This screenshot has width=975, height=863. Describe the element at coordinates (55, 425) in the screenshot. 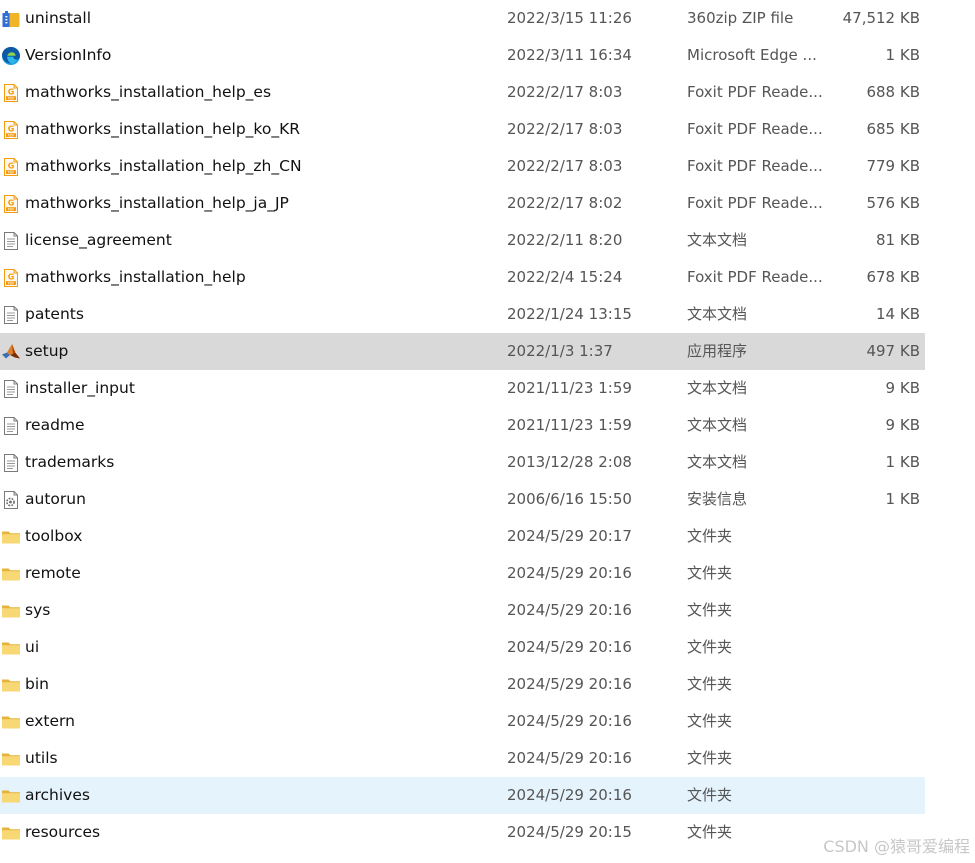

I see `file-name: readme` at that location.